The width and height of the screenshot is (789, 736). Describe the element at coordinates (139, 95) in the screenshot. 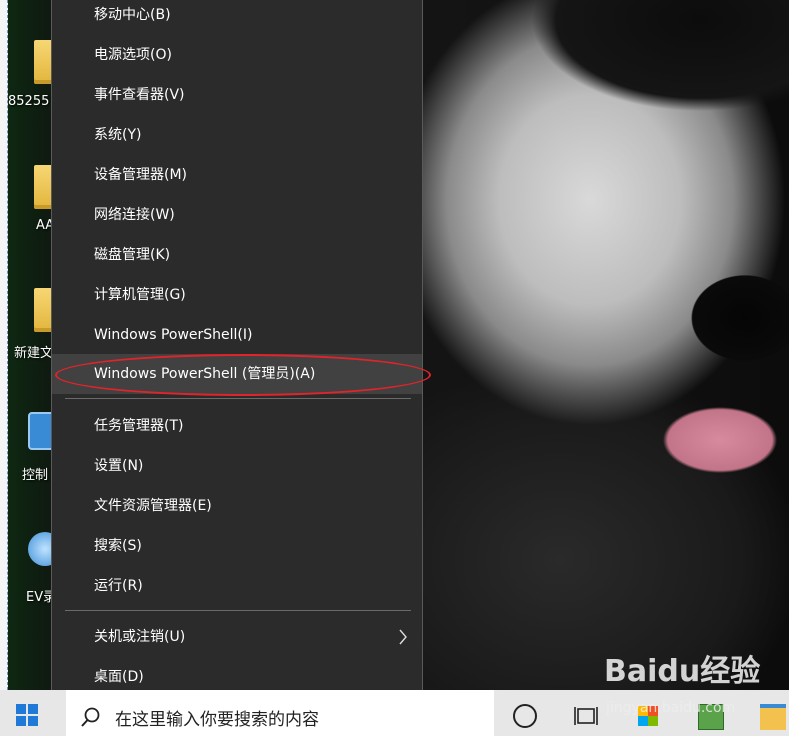

I see `menu-item-label: 事件查看器(V)` at that location.